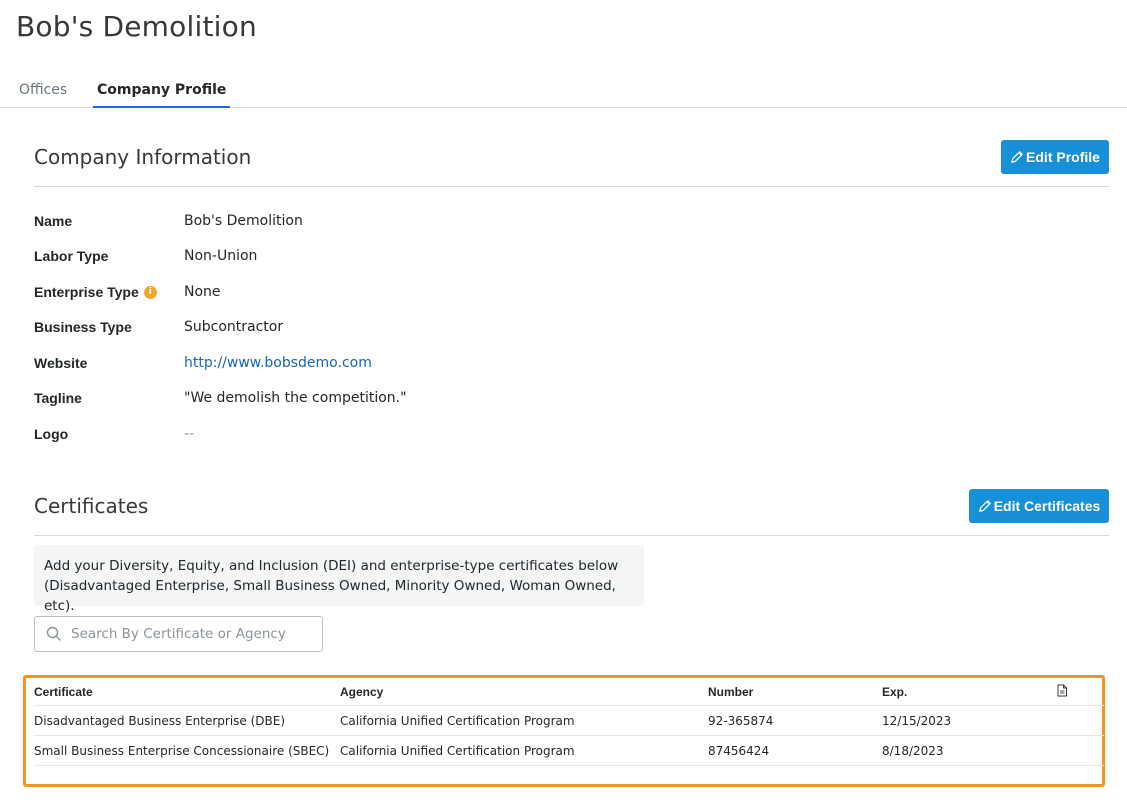  Describe the element at coordinates (563, 91) in the screenshot. I see `tab-bar: Offices Company Profile` at that location.